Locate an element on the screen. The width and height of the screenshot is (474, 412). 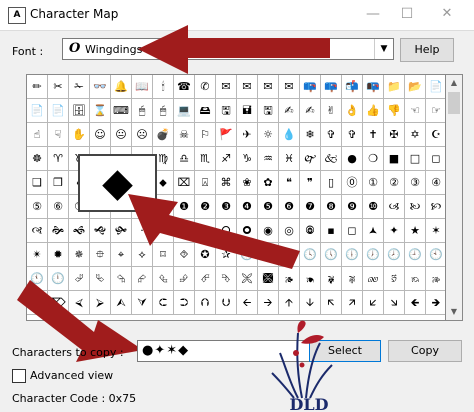
status-character-code: Character Code : 0x75 is located at coordinates (74, 398).